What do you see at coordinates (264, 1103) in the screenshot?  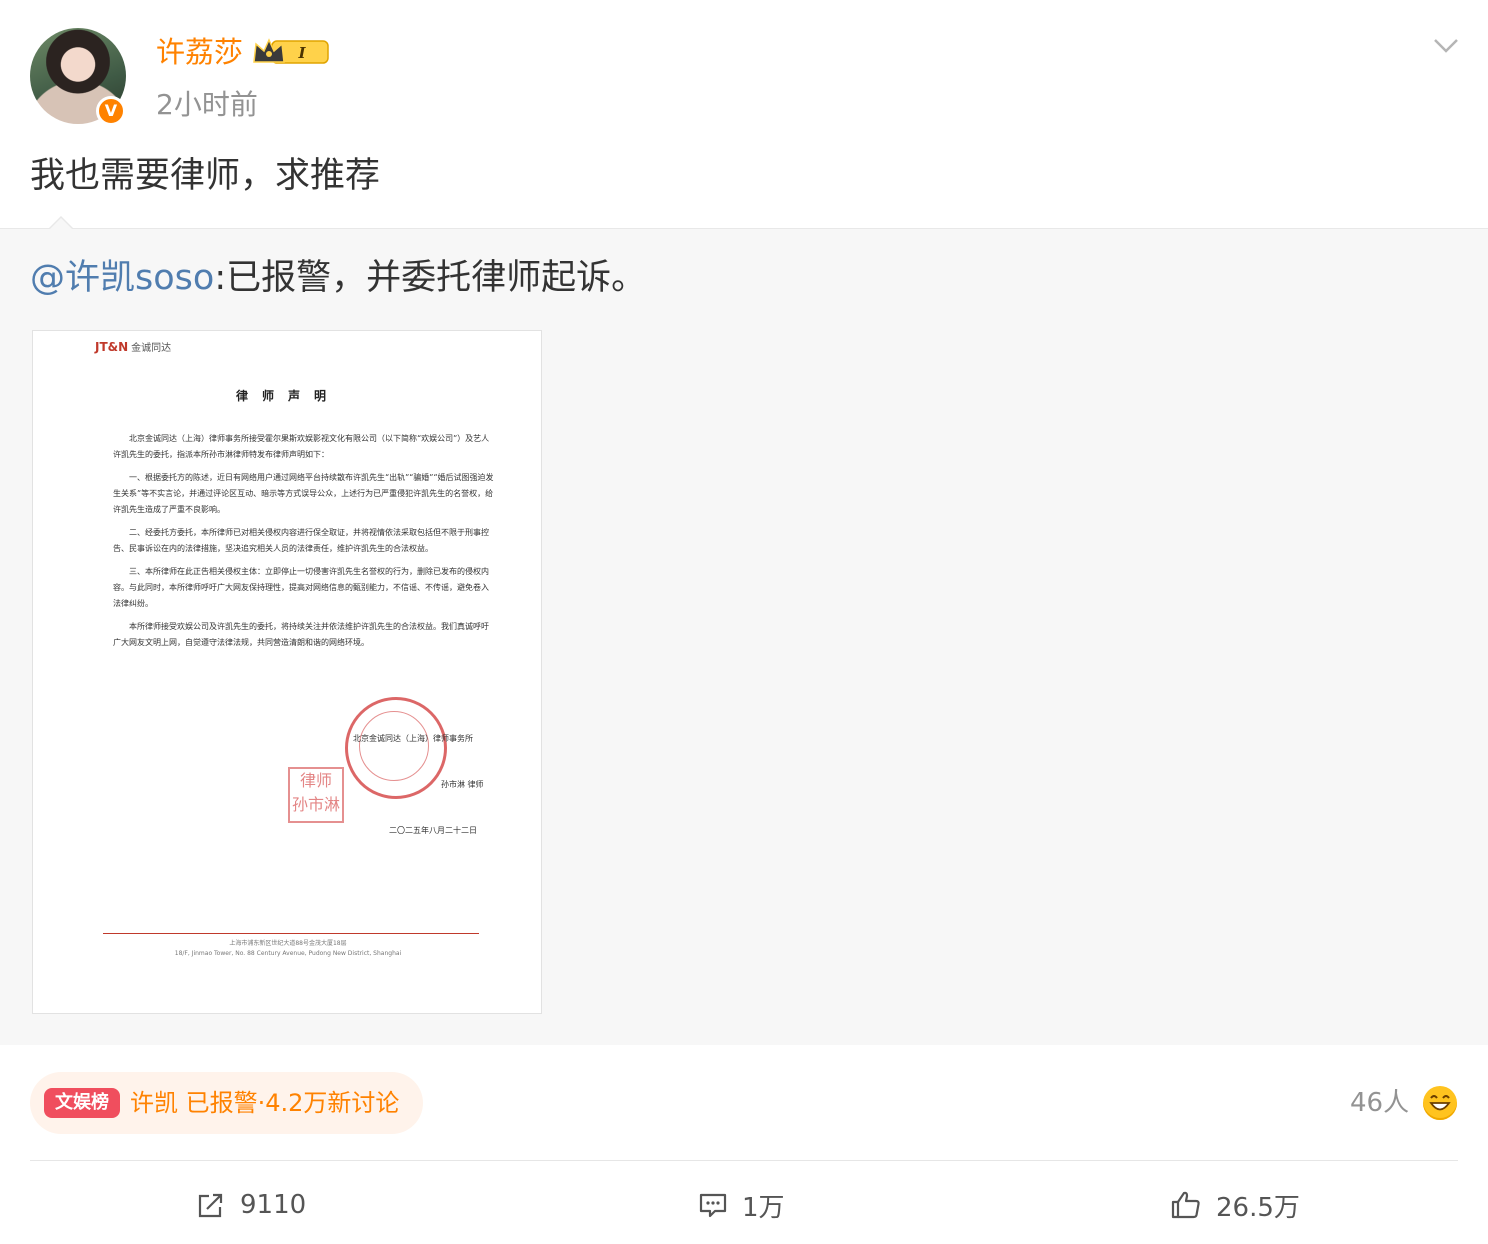 I see `topic-text: 许凯 已报警·4.2万新讨论` at bounding box center [264, 1103].